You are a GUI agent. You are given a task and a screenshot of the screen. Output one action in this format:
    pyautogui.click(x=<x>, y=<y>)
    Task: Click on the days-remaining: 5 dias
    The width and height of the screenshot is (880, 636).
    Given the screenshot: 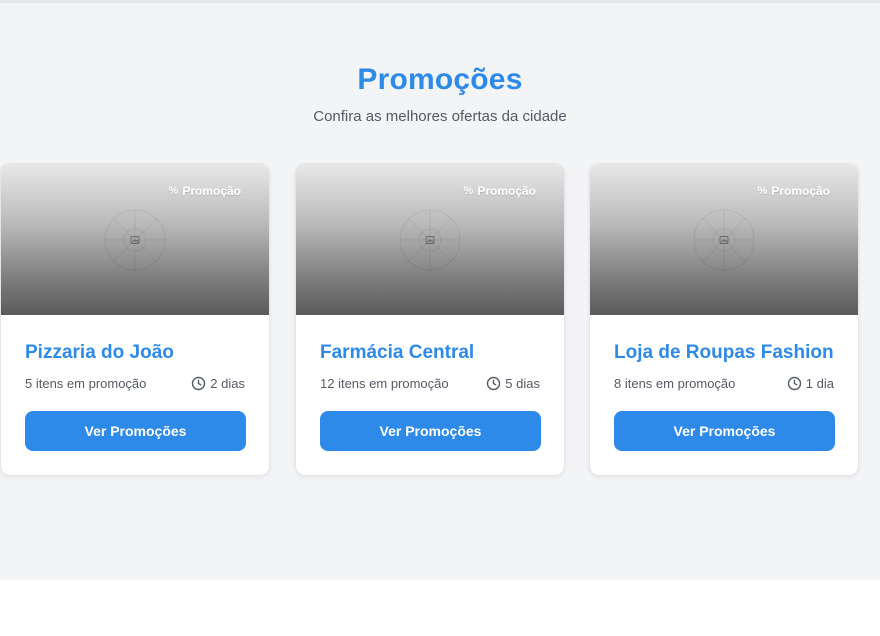 What is the action you would take?
    pyautogui.click(x=513, y=383)
    